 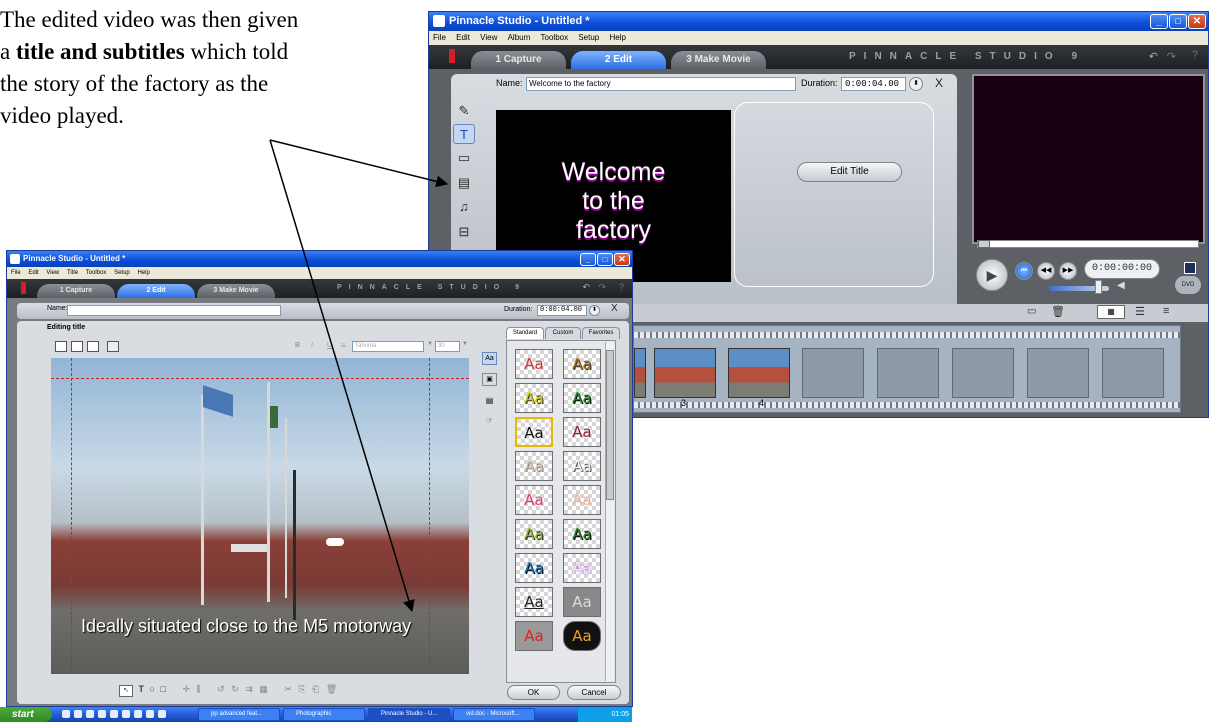 What do you see at coordinates (142, 689) in the screenshot?
I see `text-tool-icon: T` at bounding box center [142, 689].